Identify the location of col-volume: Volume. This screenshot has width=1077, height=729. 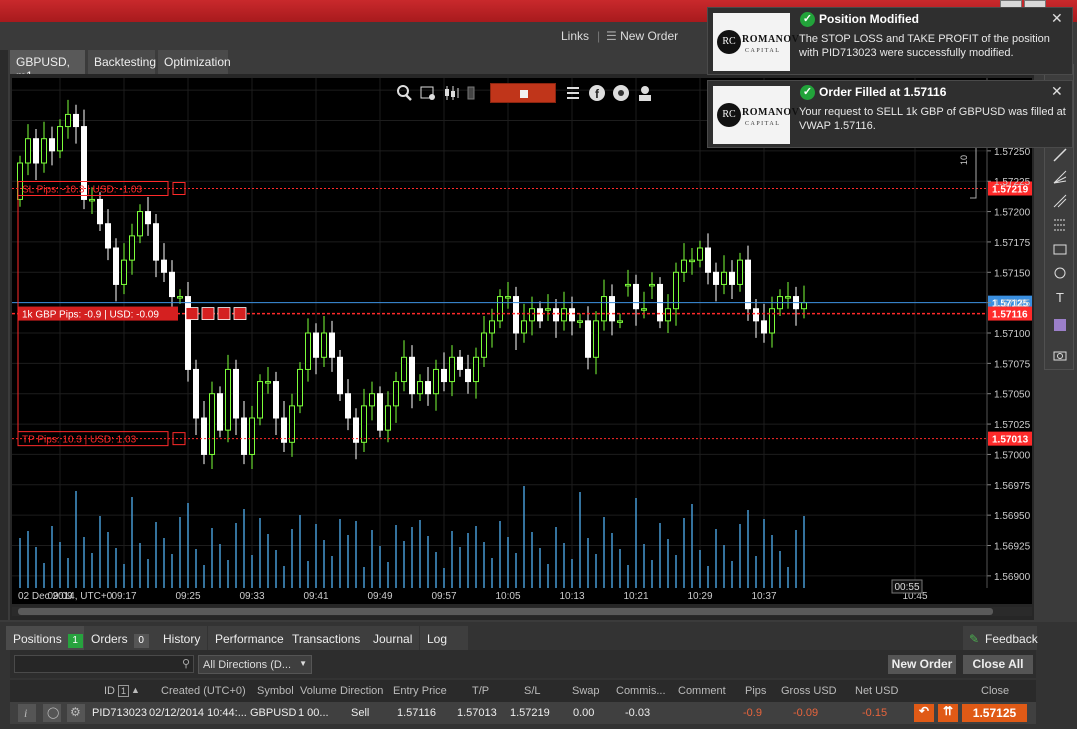
(318, 691).